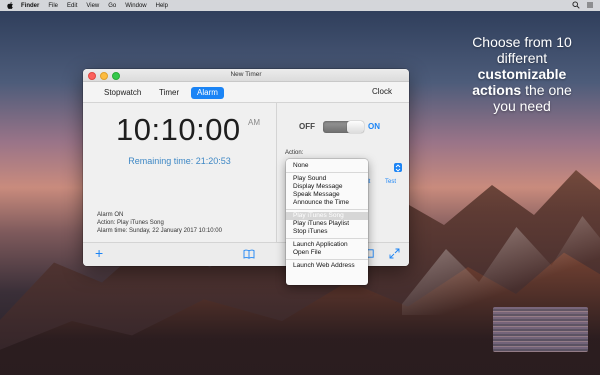 This screenshot has height=375, width=600. What do you see at coordinates (327, 245) in the screenshot?
I see `menu-option-launch-application: Launch Application` at bounding box center [327, 245].